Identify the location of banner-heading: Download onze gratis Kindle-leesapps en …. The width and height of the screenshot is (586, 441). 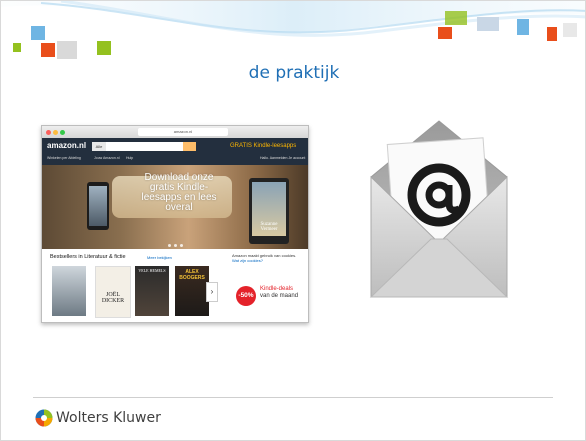
(179, 192).